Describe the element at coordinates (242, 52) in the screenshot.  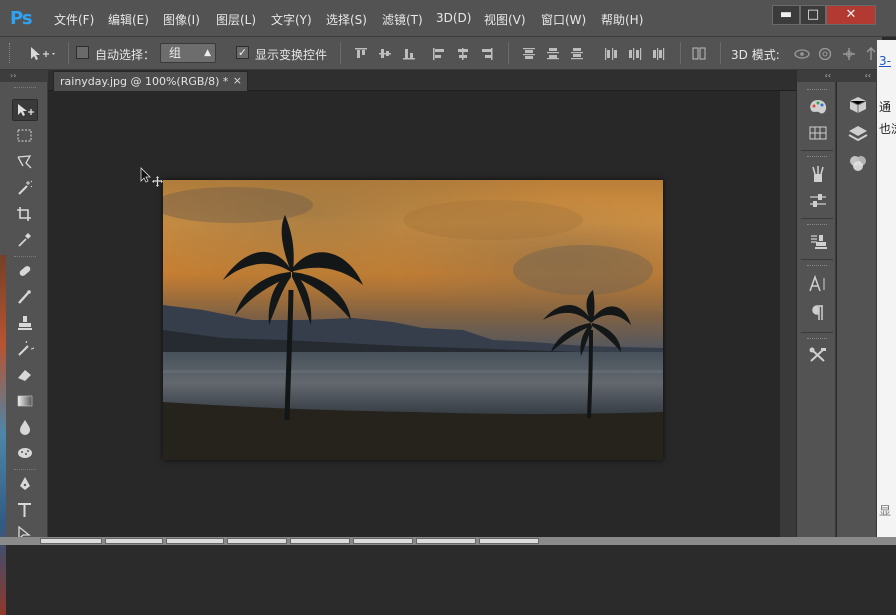
I see `show-transform-checkbox: ✓` at that location.